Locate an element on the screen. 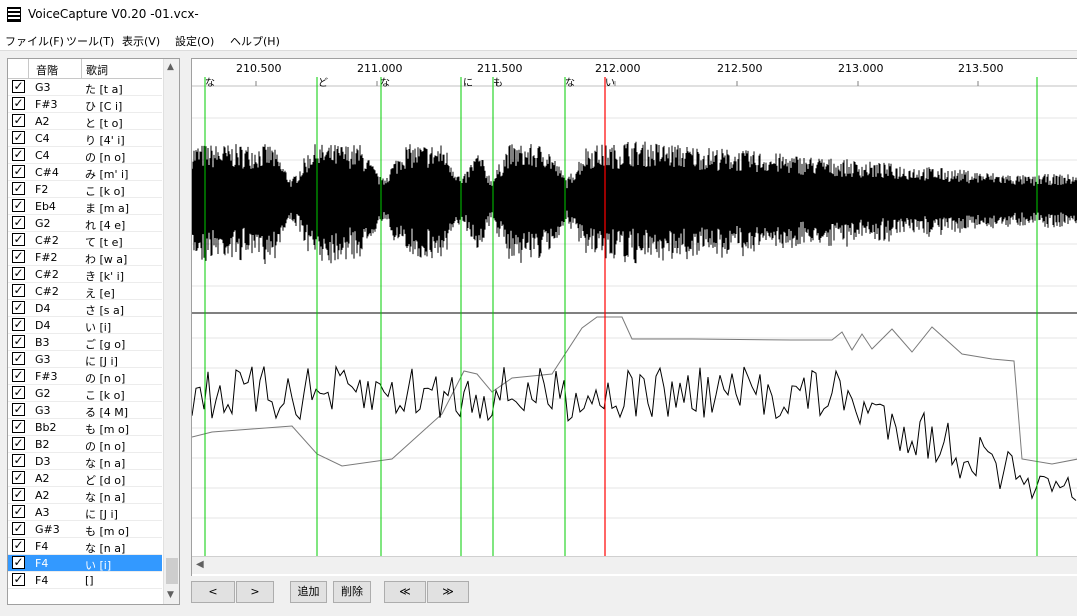 The height and width of the screenshot is (616, 1077). list-item: ✓ G2 れ [4 e] is located at coordinates (85, 223).